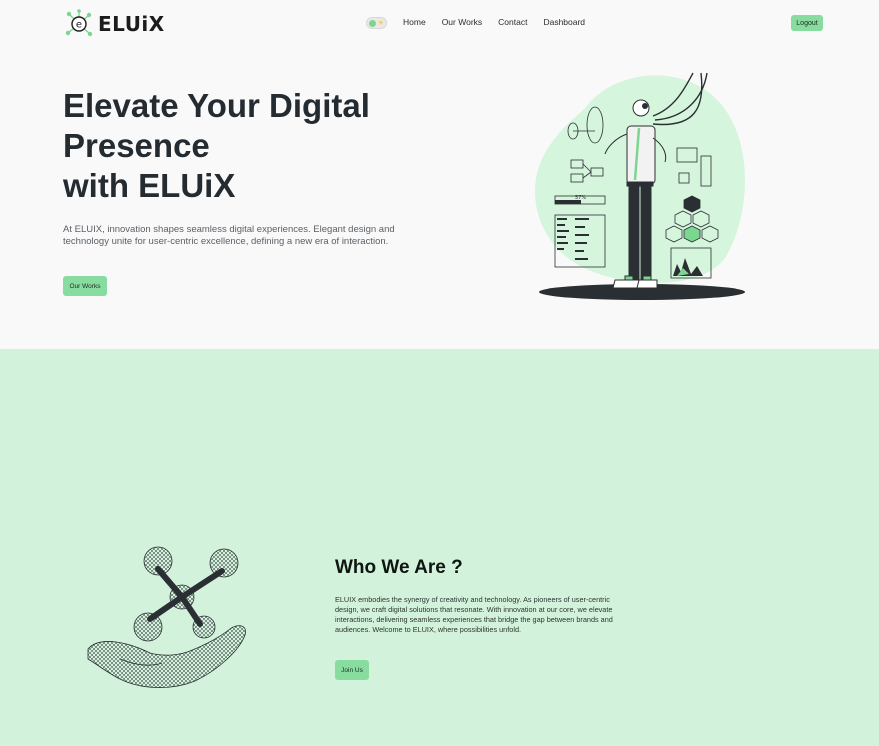 This screenshot has height=746, width=879. Describe the element at coordinates (807, 23) in the screenshot. I see `logout-button: Logout` at that location.